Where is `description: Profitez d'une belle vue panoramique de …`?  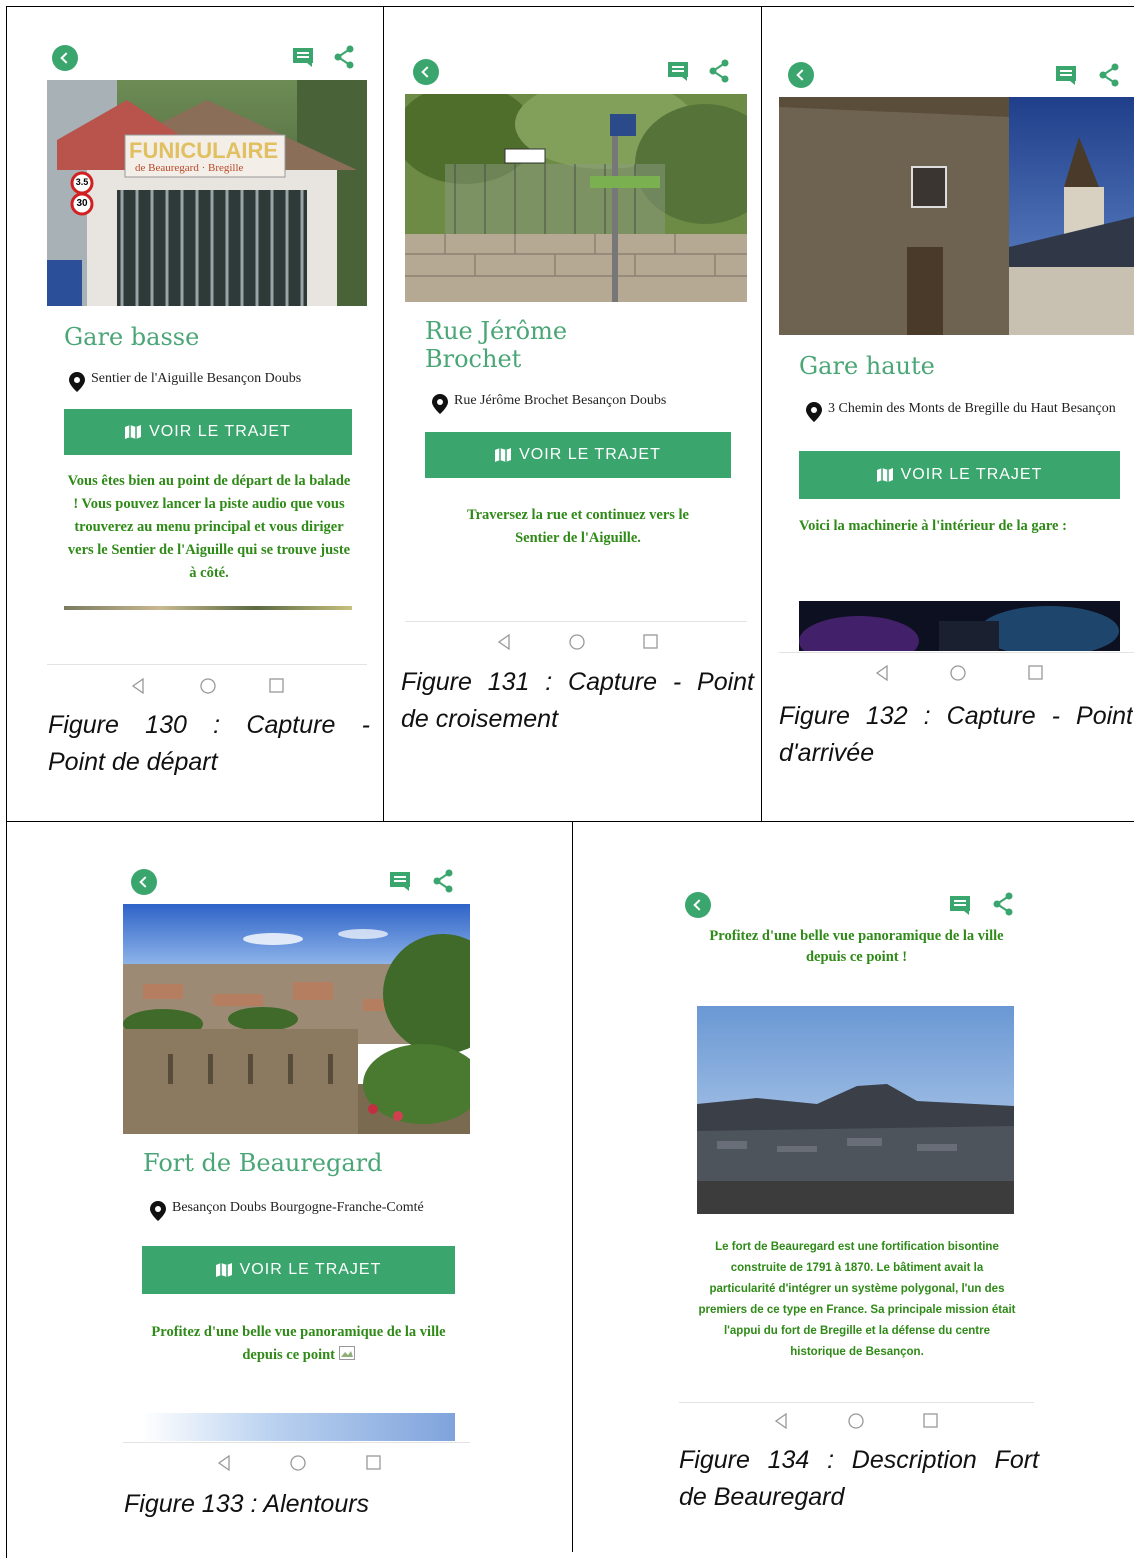 description: Profitez d'une belle vue panoramique de … is located at coordinates (298, 1344).